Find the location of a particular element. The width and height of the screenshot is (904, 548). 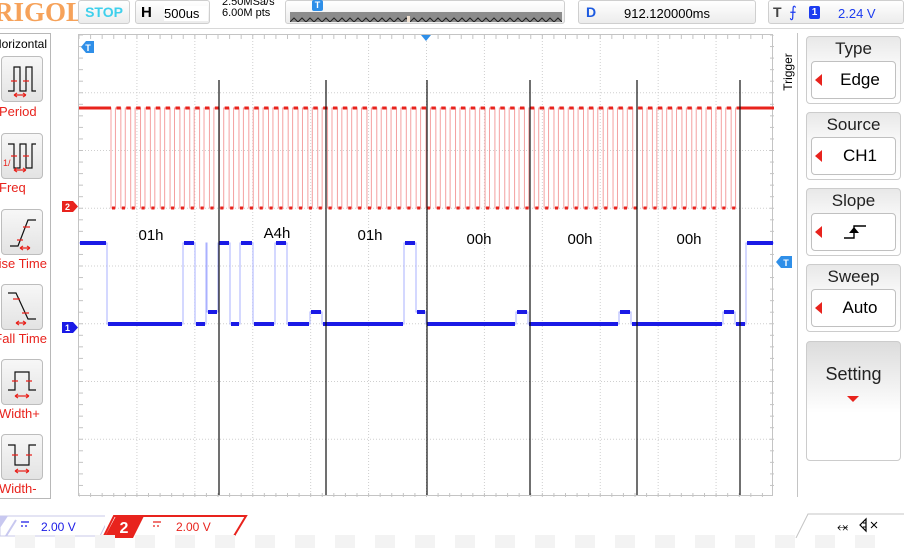

trigger-source-group: Source CH1 is located at coordinates (853, 146).